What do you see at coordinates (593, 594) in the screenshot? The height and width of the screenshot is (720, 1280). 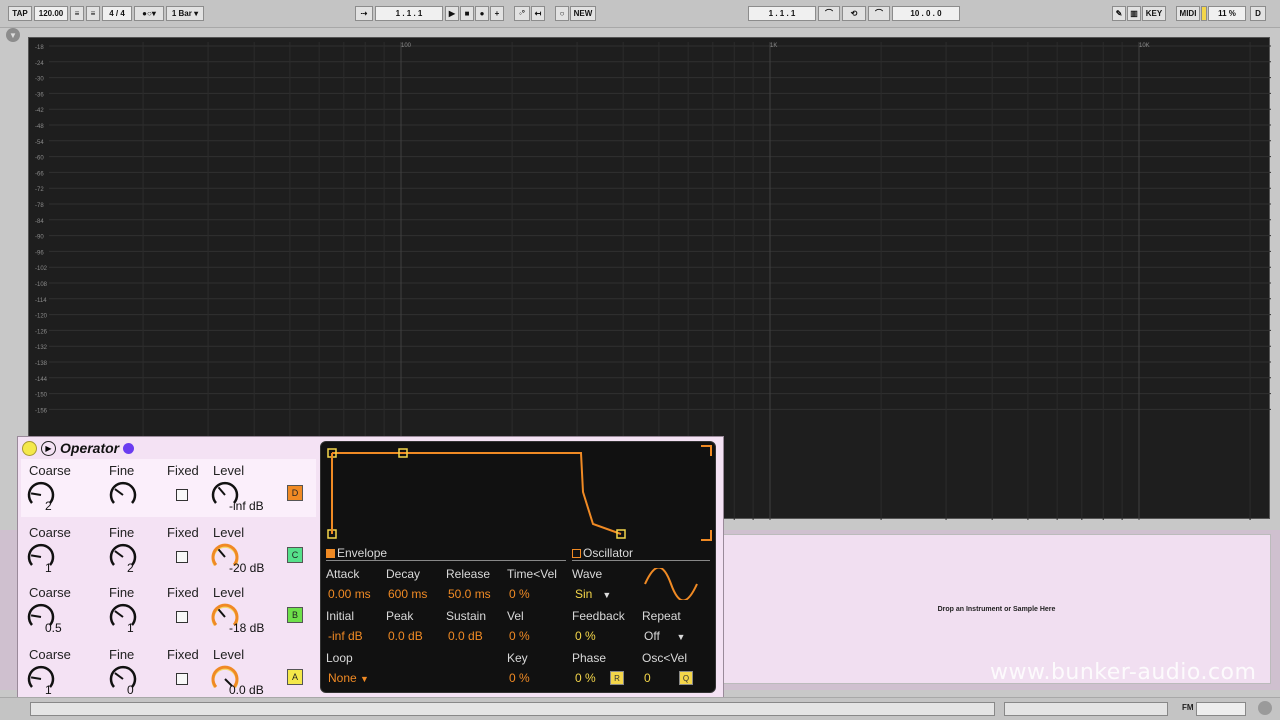 I see `wave-select: Sin ▼` at bounding box center [593, 594].